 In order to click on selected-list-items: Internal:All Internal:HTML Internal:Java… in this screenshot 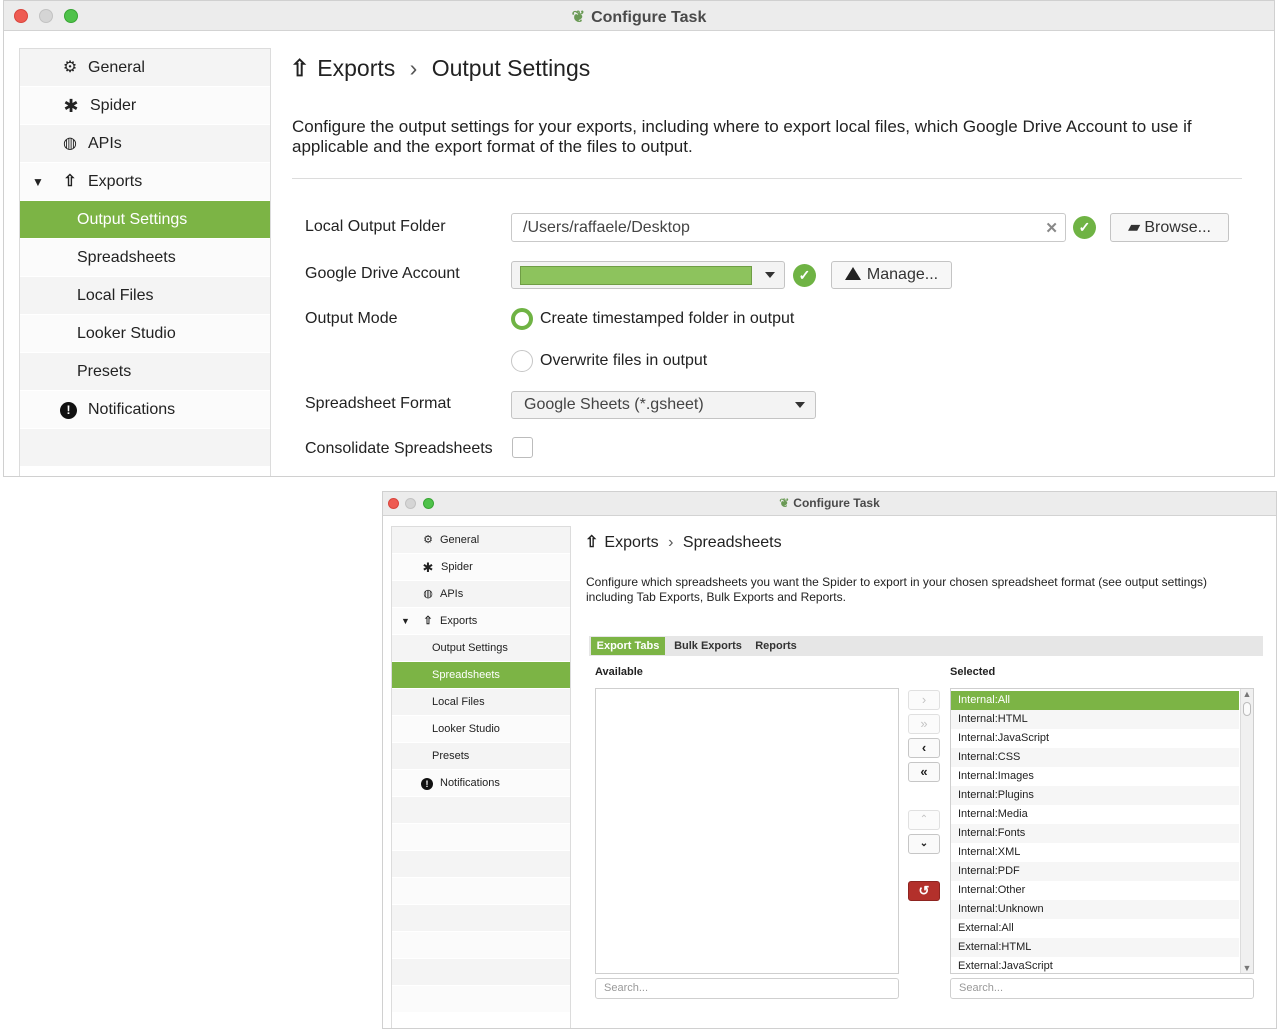, I will do `click(1095, 832)`.